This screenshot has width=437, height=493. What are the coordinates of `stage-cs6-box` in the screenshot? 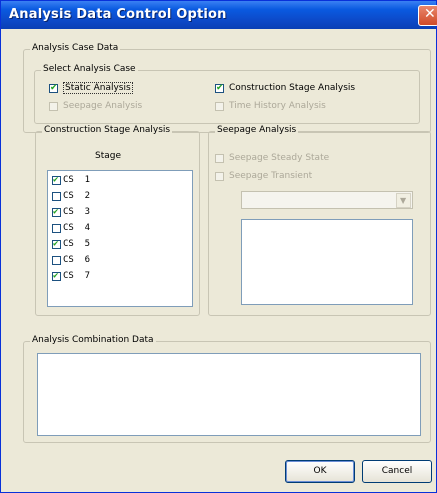 It's located at (56, 260).